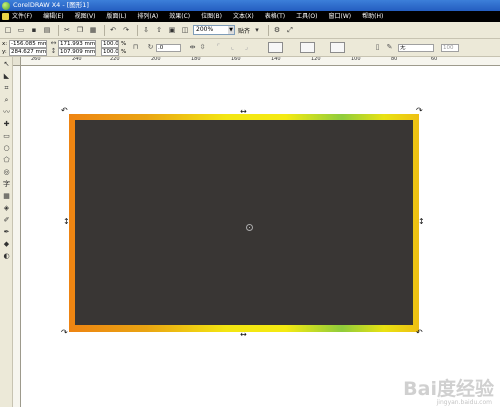  Describe the element at coordinates (419, 333) in the screenshot. I see `rotate-handle-bottom-right-icon: ↶` at that location.